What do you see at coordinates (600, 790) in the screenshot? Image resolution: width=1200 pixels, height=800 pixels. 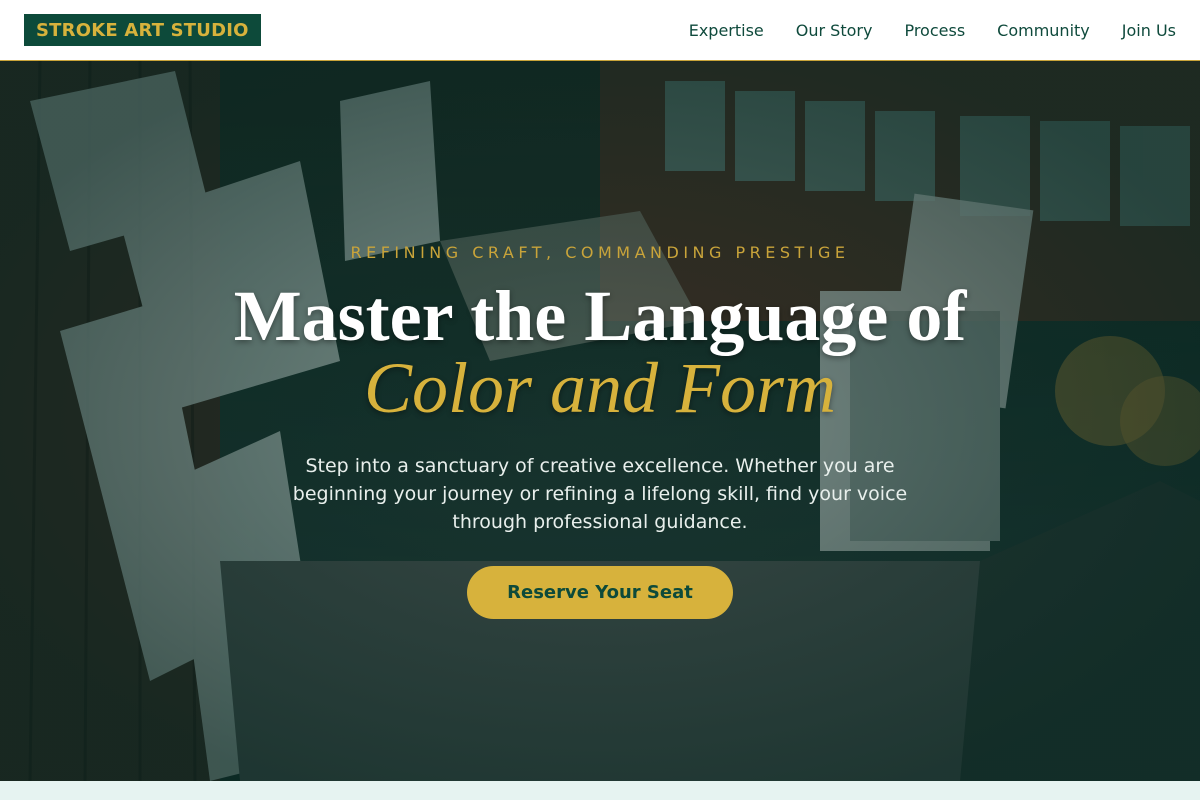 I see `next-section-edge` at bounding box center [600, 790].